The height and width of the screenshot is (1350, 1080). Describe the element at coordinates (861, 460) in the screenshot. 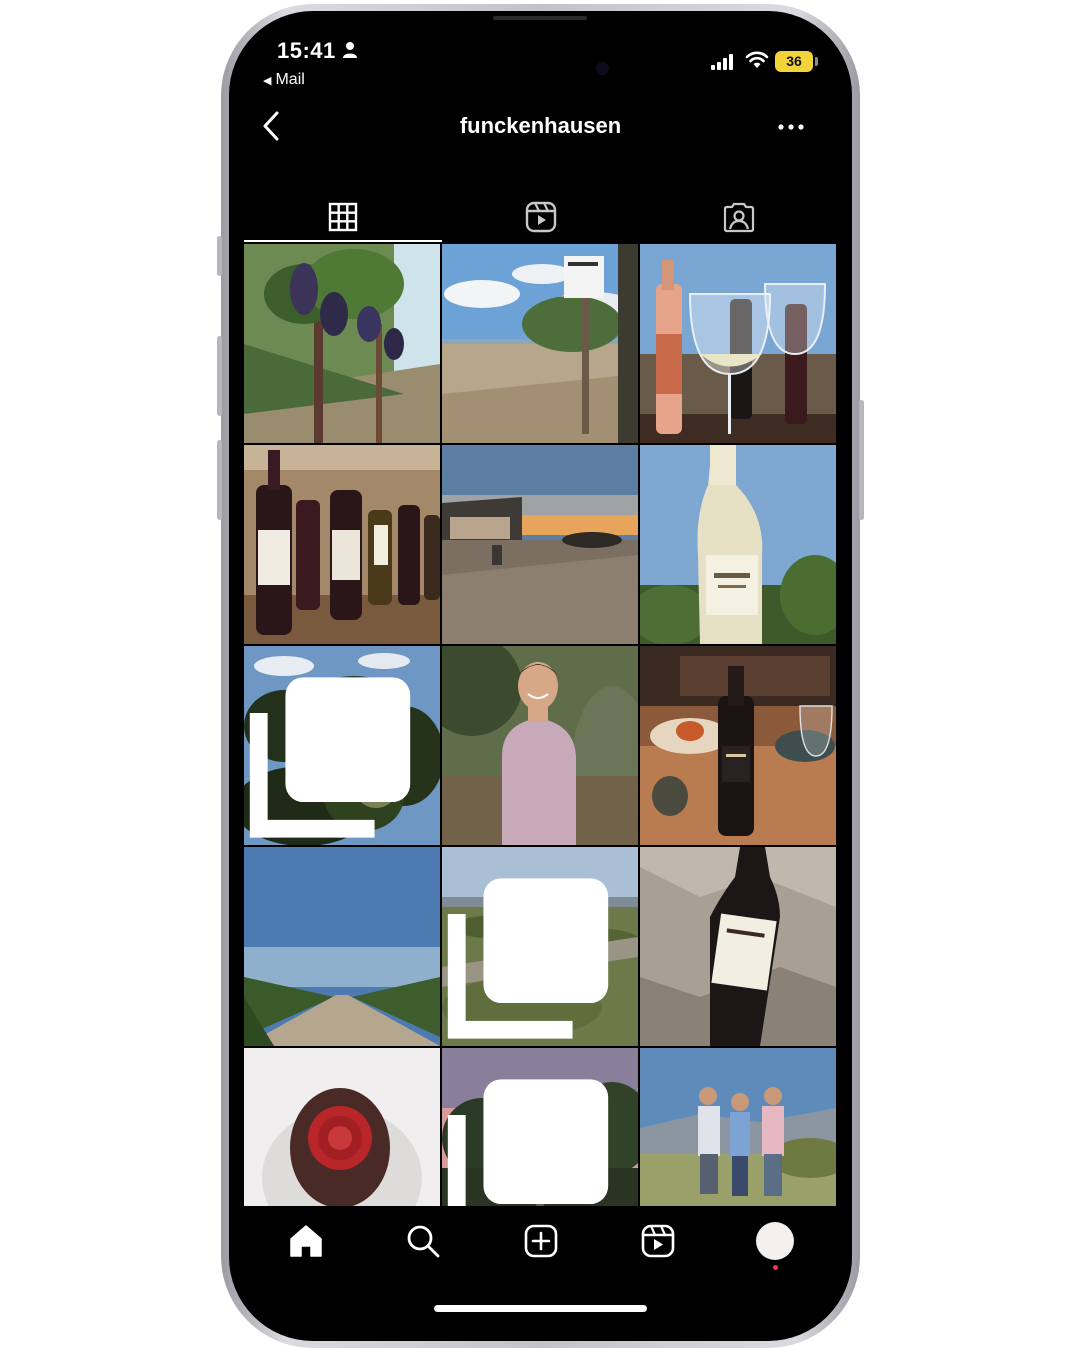

I see `power-button` at that location.